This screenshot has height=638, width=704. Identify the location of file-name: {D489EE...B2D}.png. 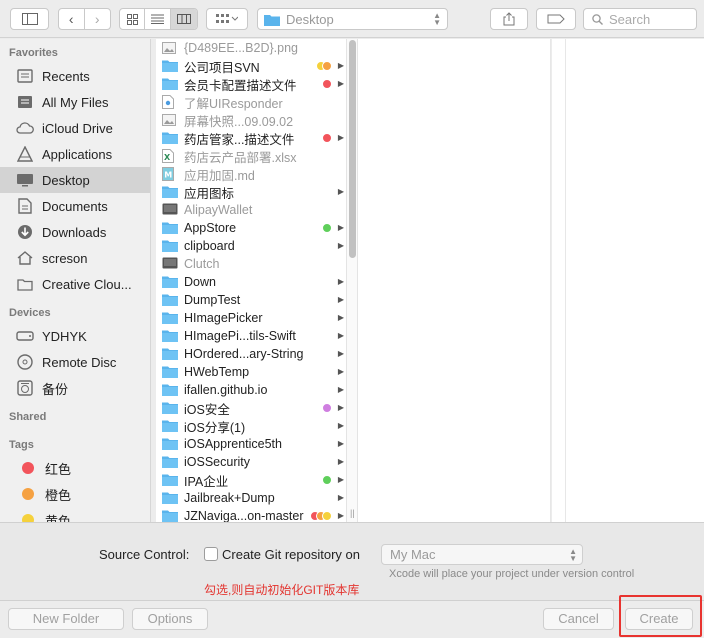
(241, 48).